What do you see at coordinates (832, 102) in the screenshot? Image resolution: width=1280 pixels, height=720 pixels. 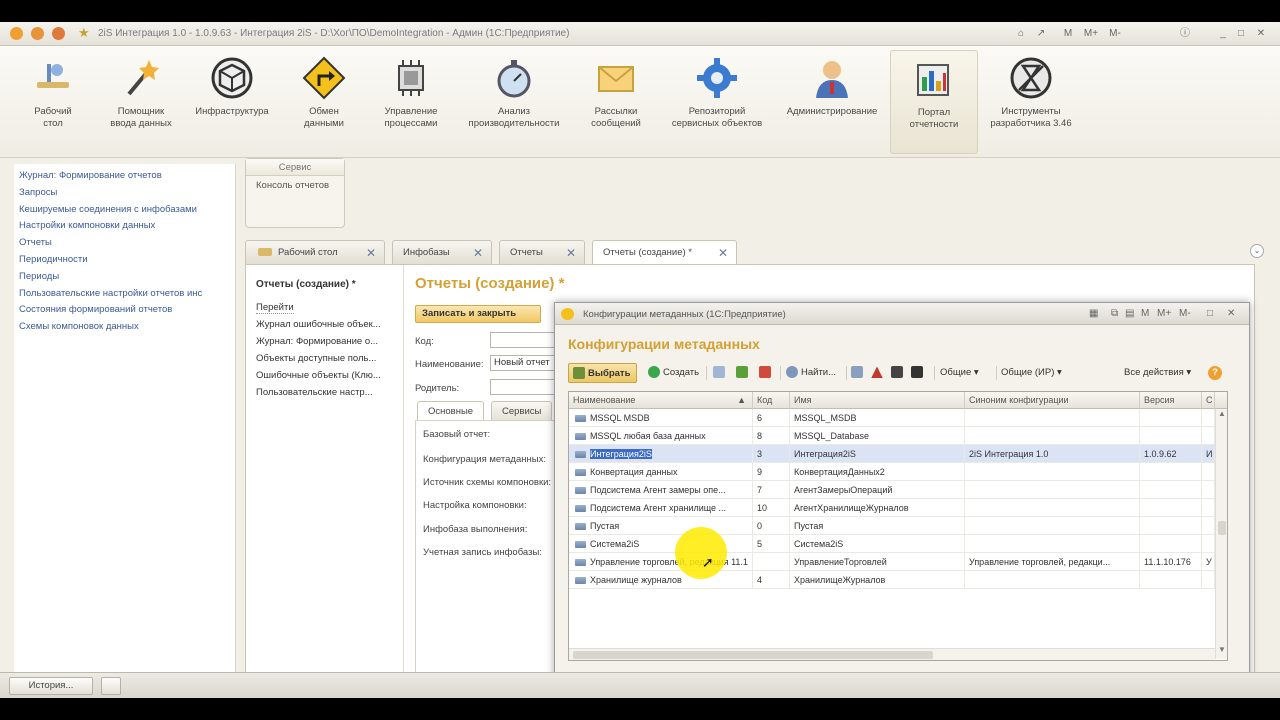 I see `section-administration: Администрирование` at bounding box center [832, 102].